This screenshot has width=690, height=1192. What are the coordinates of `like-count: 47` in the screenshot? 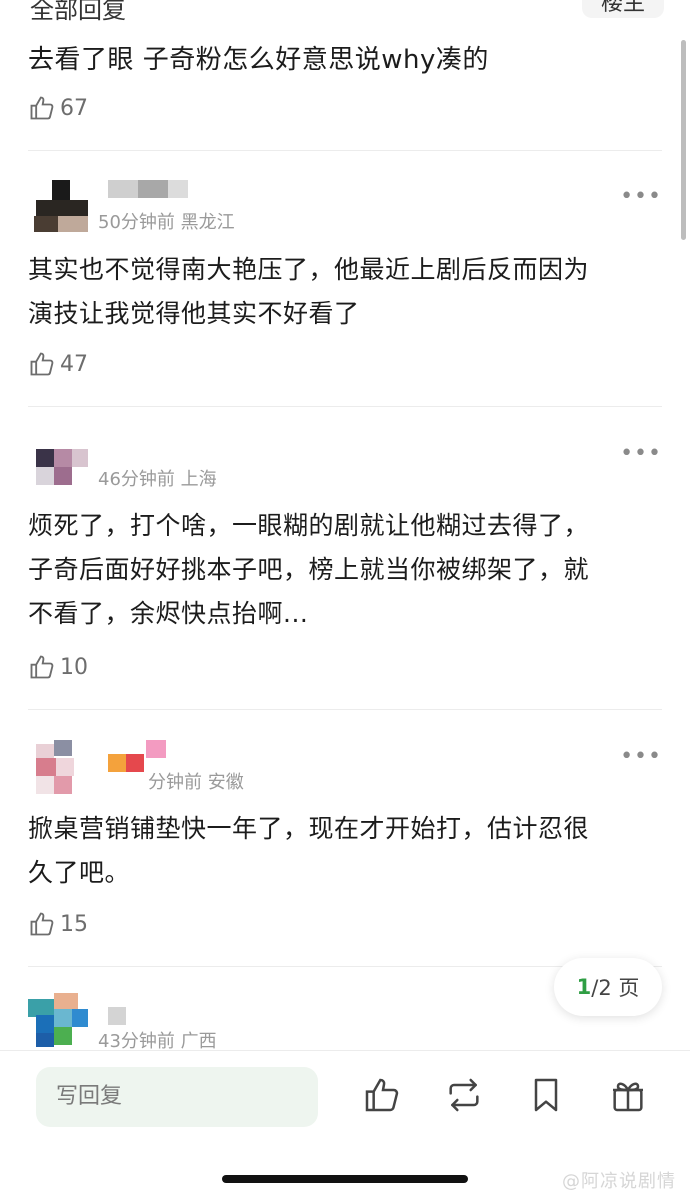 It's located at (74, 364).